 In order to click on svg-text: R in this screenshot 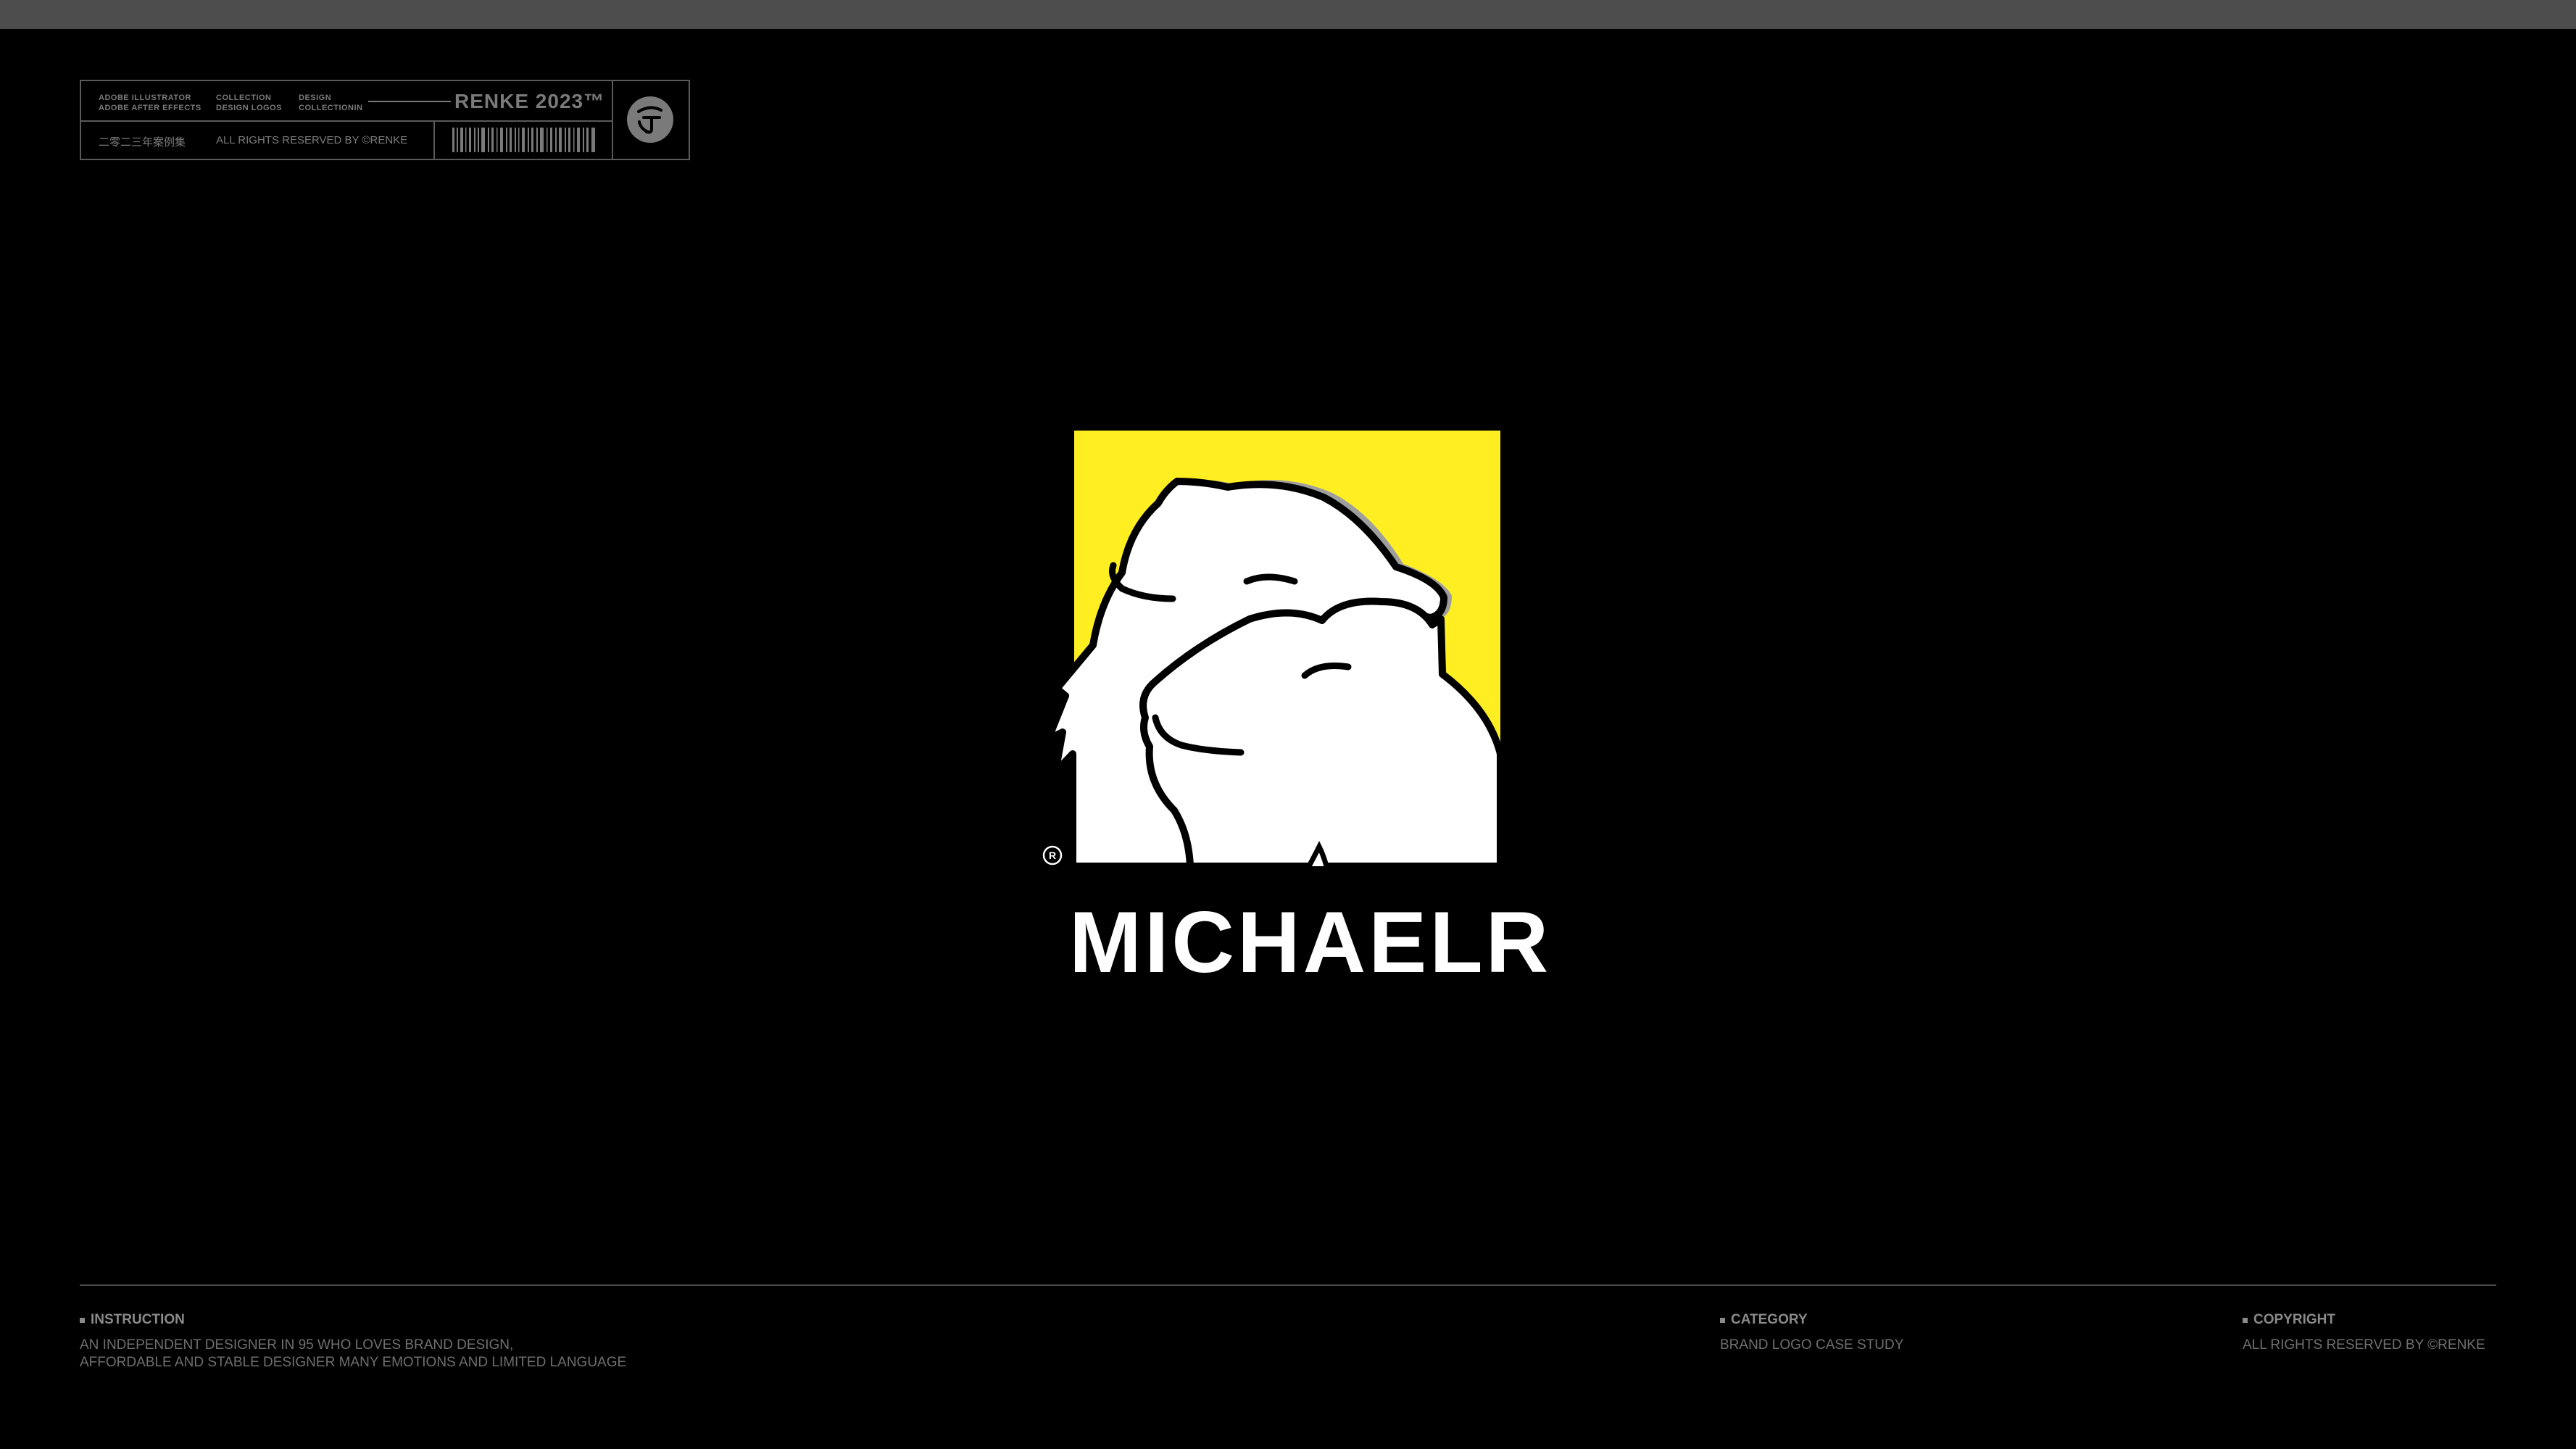, I will do `click(1052, 855)`.